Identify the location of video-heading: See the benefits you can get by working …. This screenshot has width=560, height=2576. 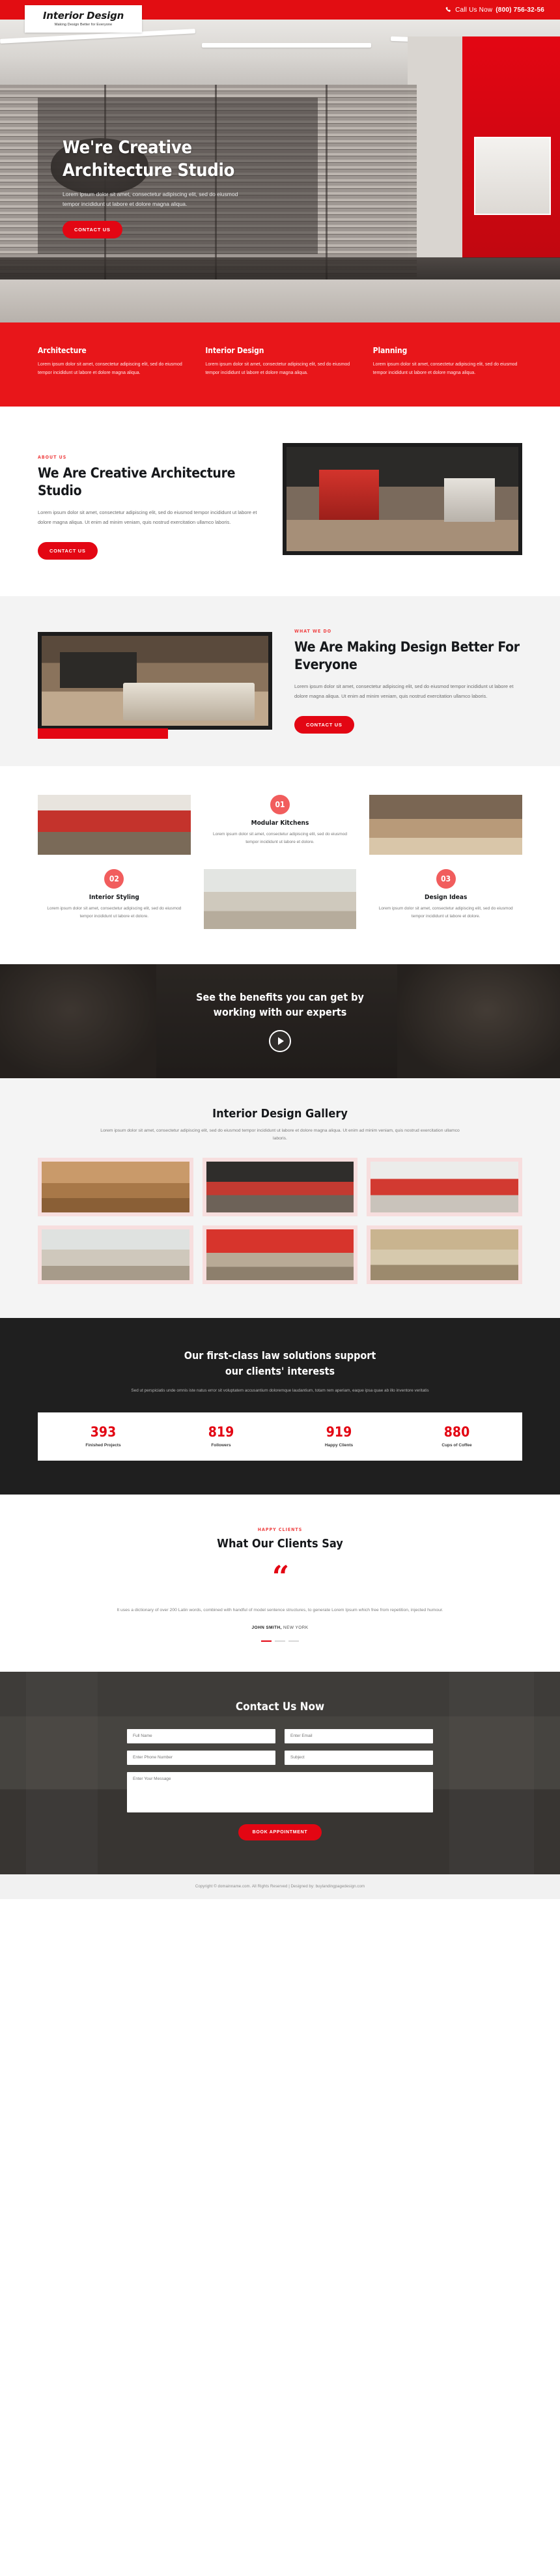
(280, 1005).